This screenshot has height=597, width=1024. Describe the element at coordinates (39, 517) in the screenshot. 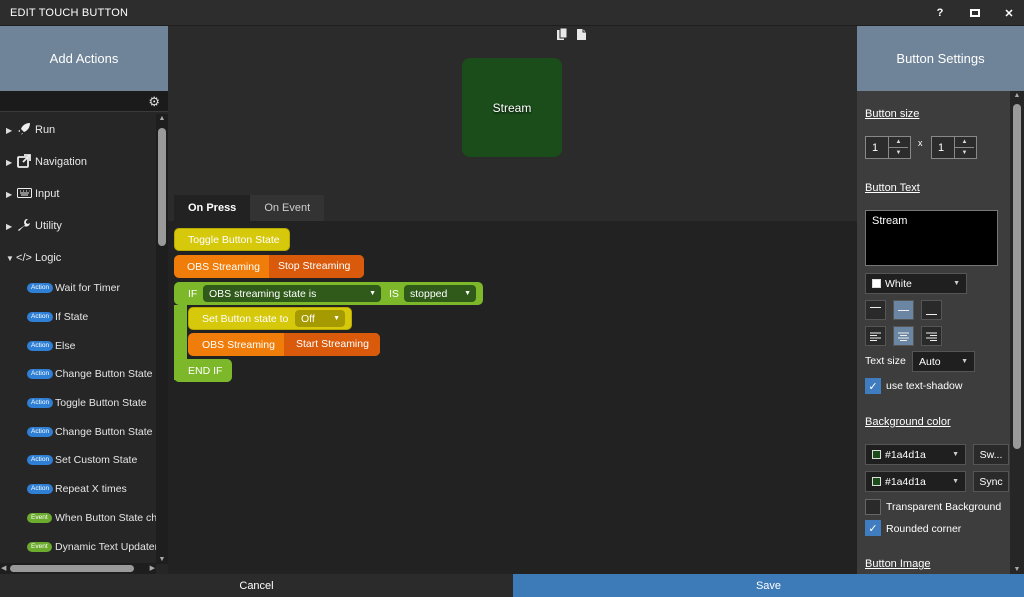

I see `event-badge: Event` at that location.